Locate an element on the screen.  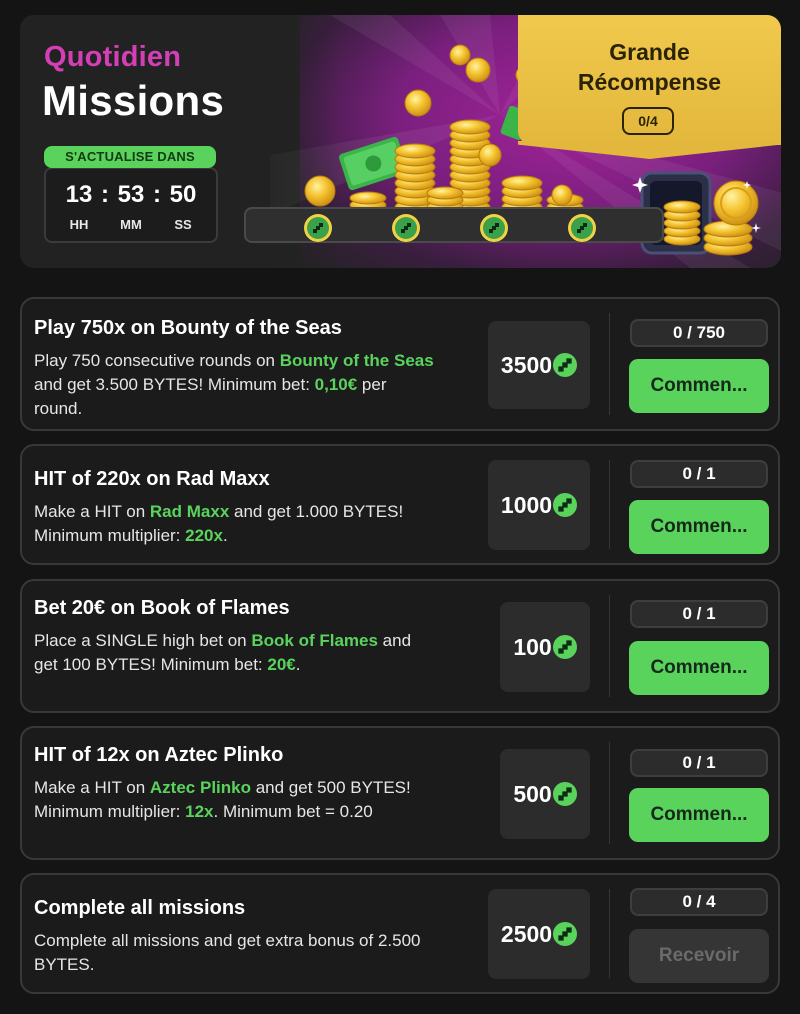
hero-subtitle: Quotidien is located at coordinates (113, 57).